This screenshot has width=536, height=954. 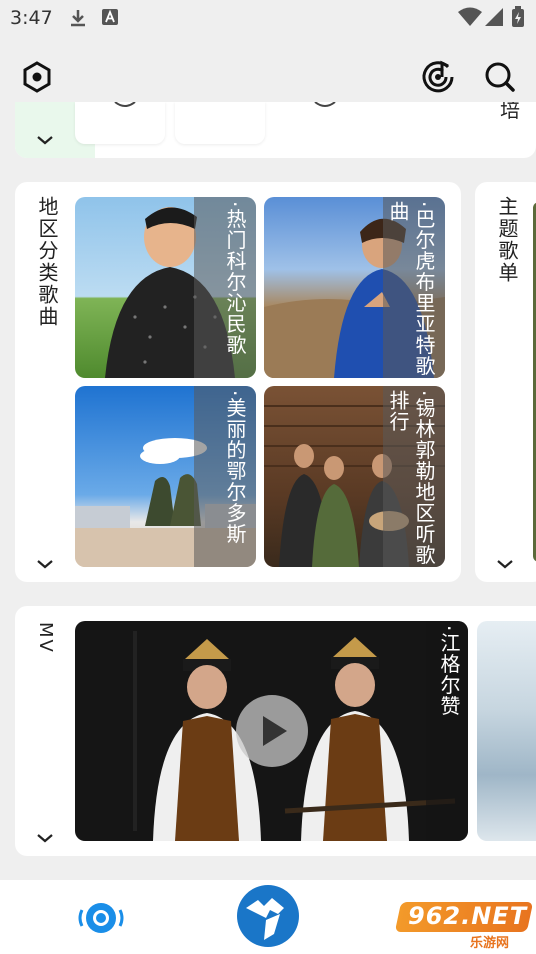 What do you see at coordinates (37, 77) in the screenshot?
I see `settings-hexagon-icon` at bounding box center [37, 77].